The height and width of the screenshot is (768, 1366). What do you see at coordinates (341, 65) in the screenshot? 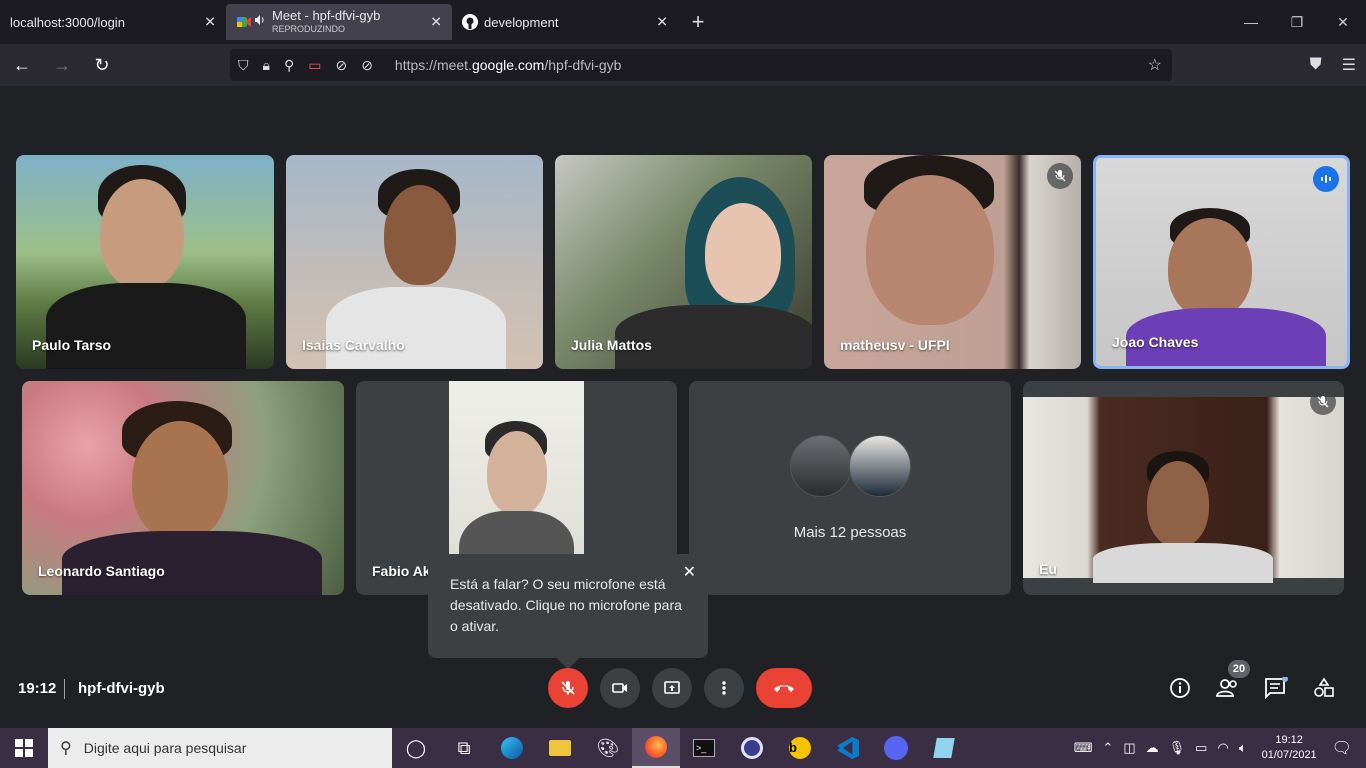
I see `camera-blocked-icon: ⊘` at bounding box center [341, 65].